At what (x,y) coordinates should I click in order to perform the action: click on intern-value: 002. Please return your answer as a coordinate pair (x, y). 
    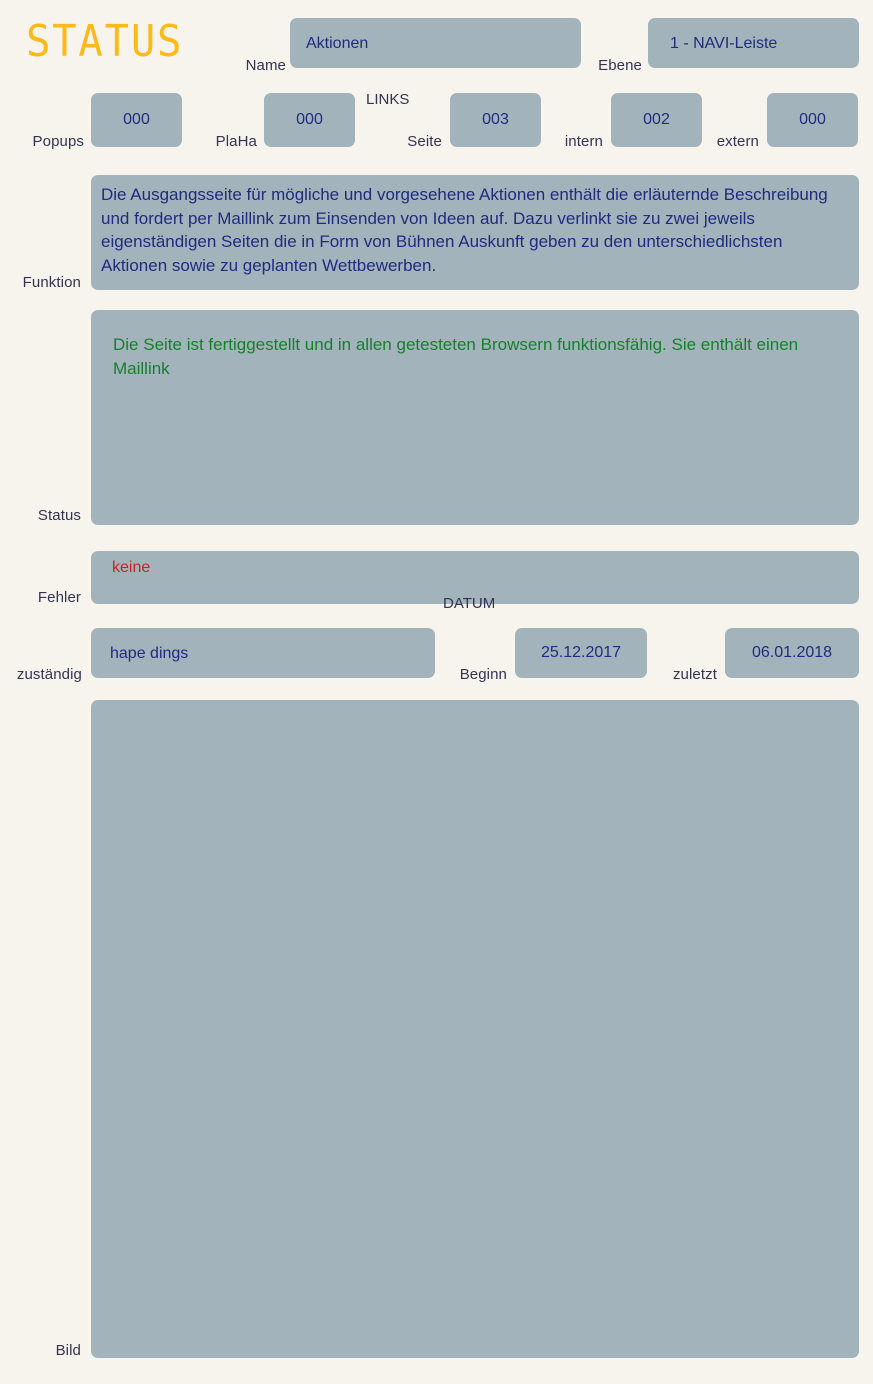
    Looking at the image, I should click on (656, 119).